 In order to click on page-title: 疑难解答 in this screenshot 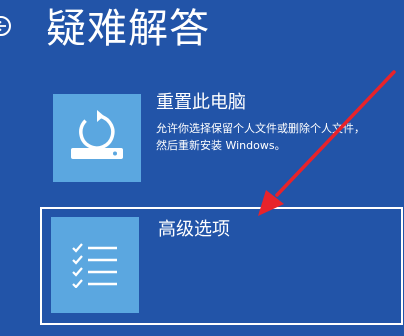, I will do `click(128, 29)`.